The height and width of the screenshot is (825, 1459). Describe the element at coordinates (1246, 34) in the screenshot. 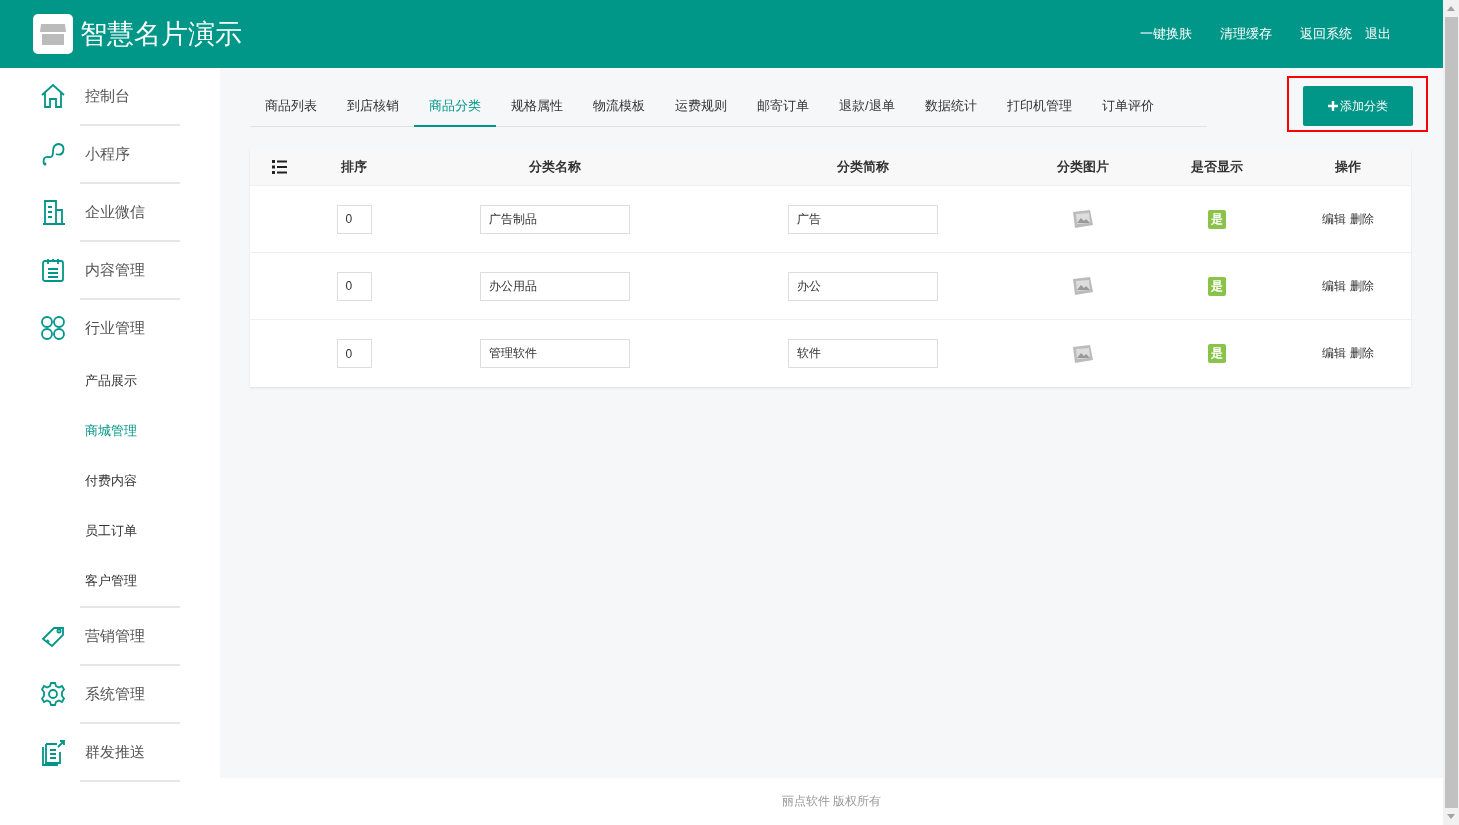

I see `header-link: 清理缓存` at that location.